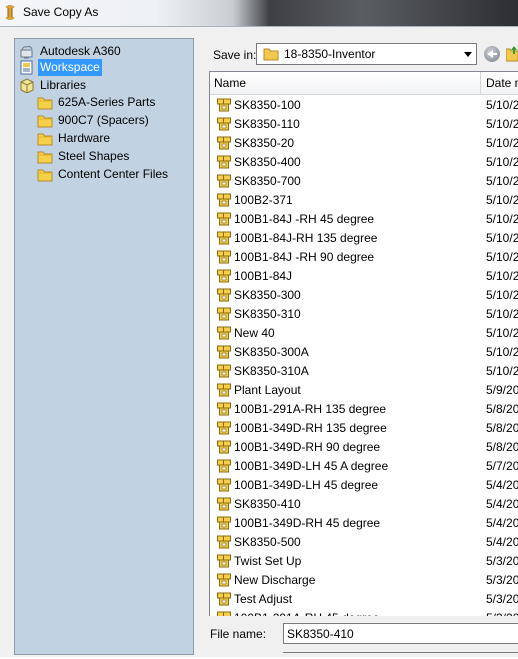 This screenshot has width=518, height=659. I want to click on file-row: Test Adjust 5/3/20, so click(364, 598).